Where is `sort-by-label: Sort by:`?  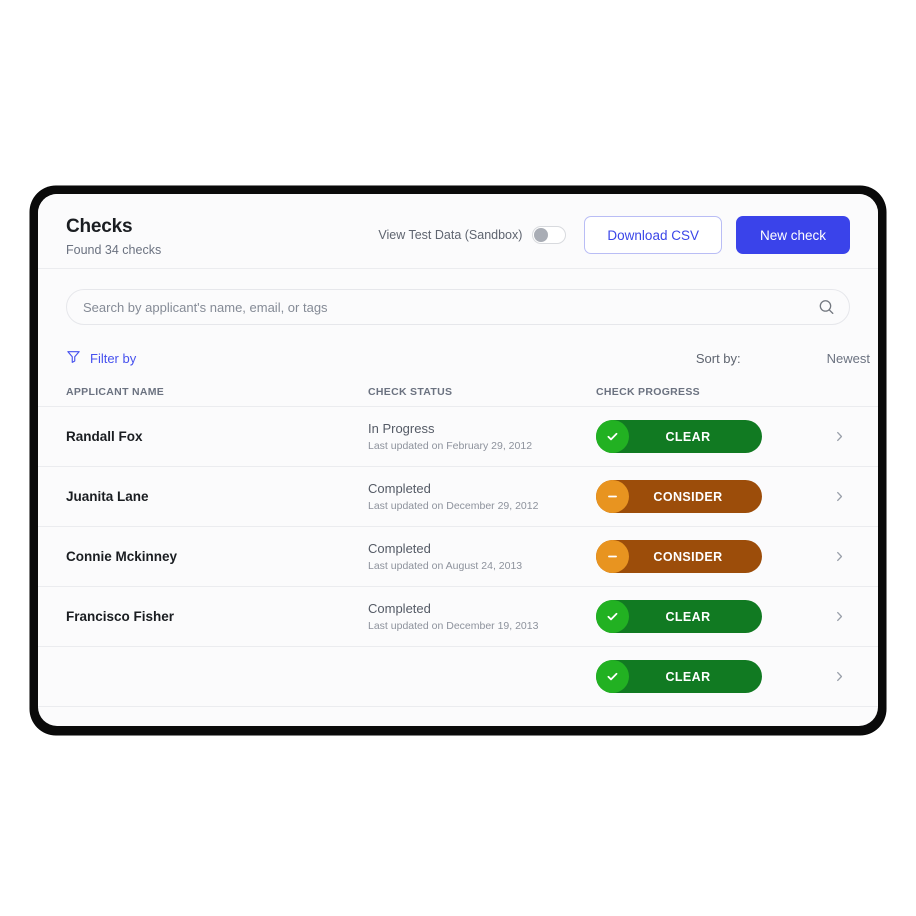
sort-by-label: Sort by: is located at coordinates (718, 358).